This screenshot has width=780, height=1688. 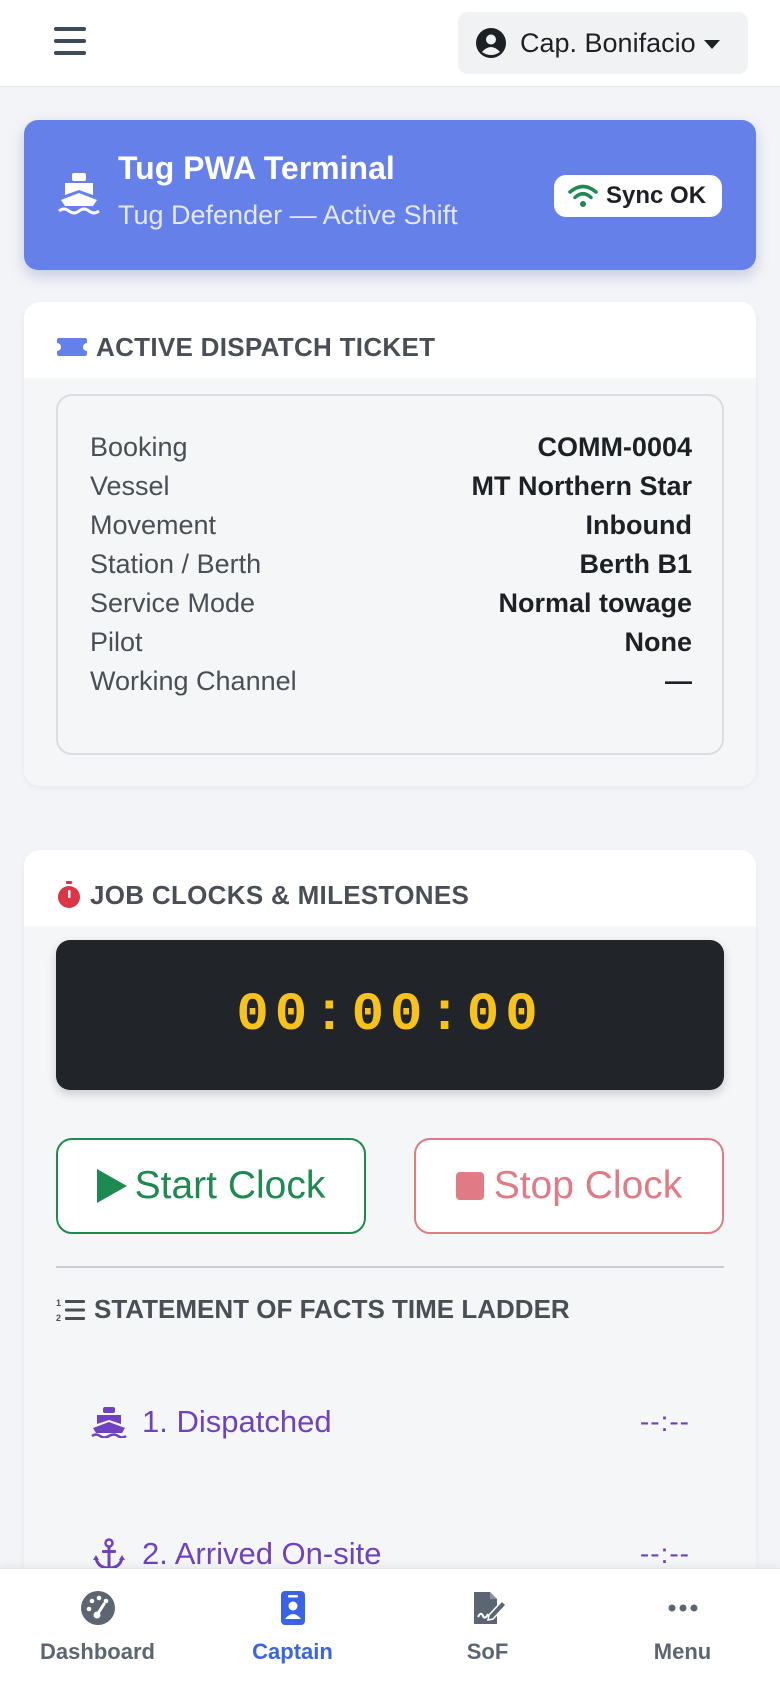 I want to click on ticket-row-label: Service Mode, so click(x=173, y=602).